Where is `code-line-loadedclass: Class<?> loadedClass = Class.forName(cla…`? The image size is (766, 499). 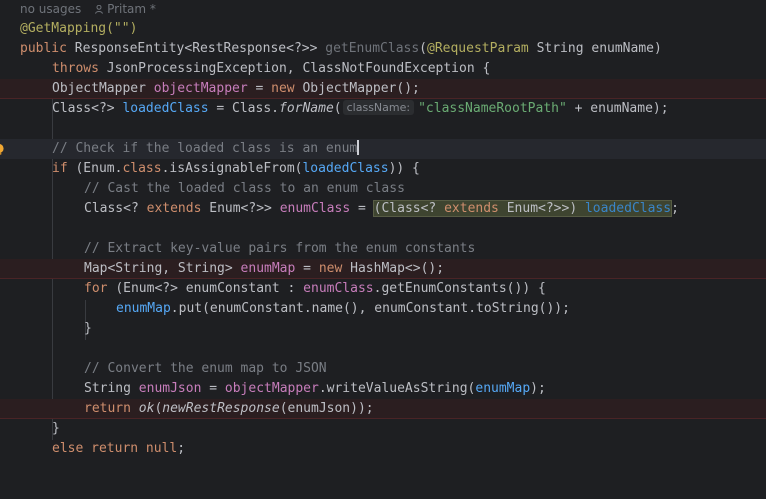
code-line-loadedclass: Class<?> loadedClass = Class.forName(cla… is located at coordinates (383, 109).